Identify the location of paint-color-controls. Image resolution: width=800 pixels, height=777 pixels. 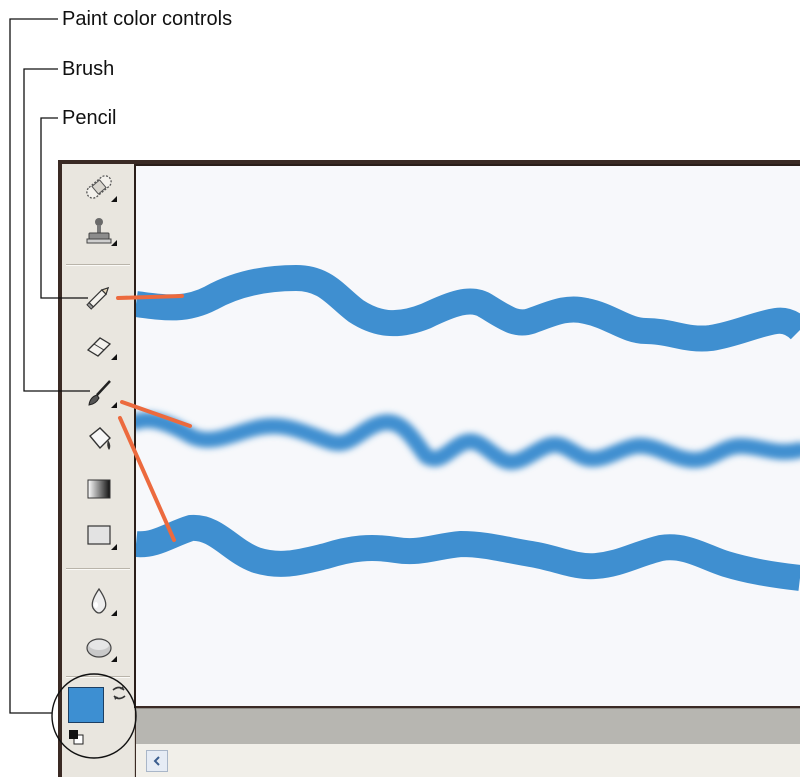
(98, 728).